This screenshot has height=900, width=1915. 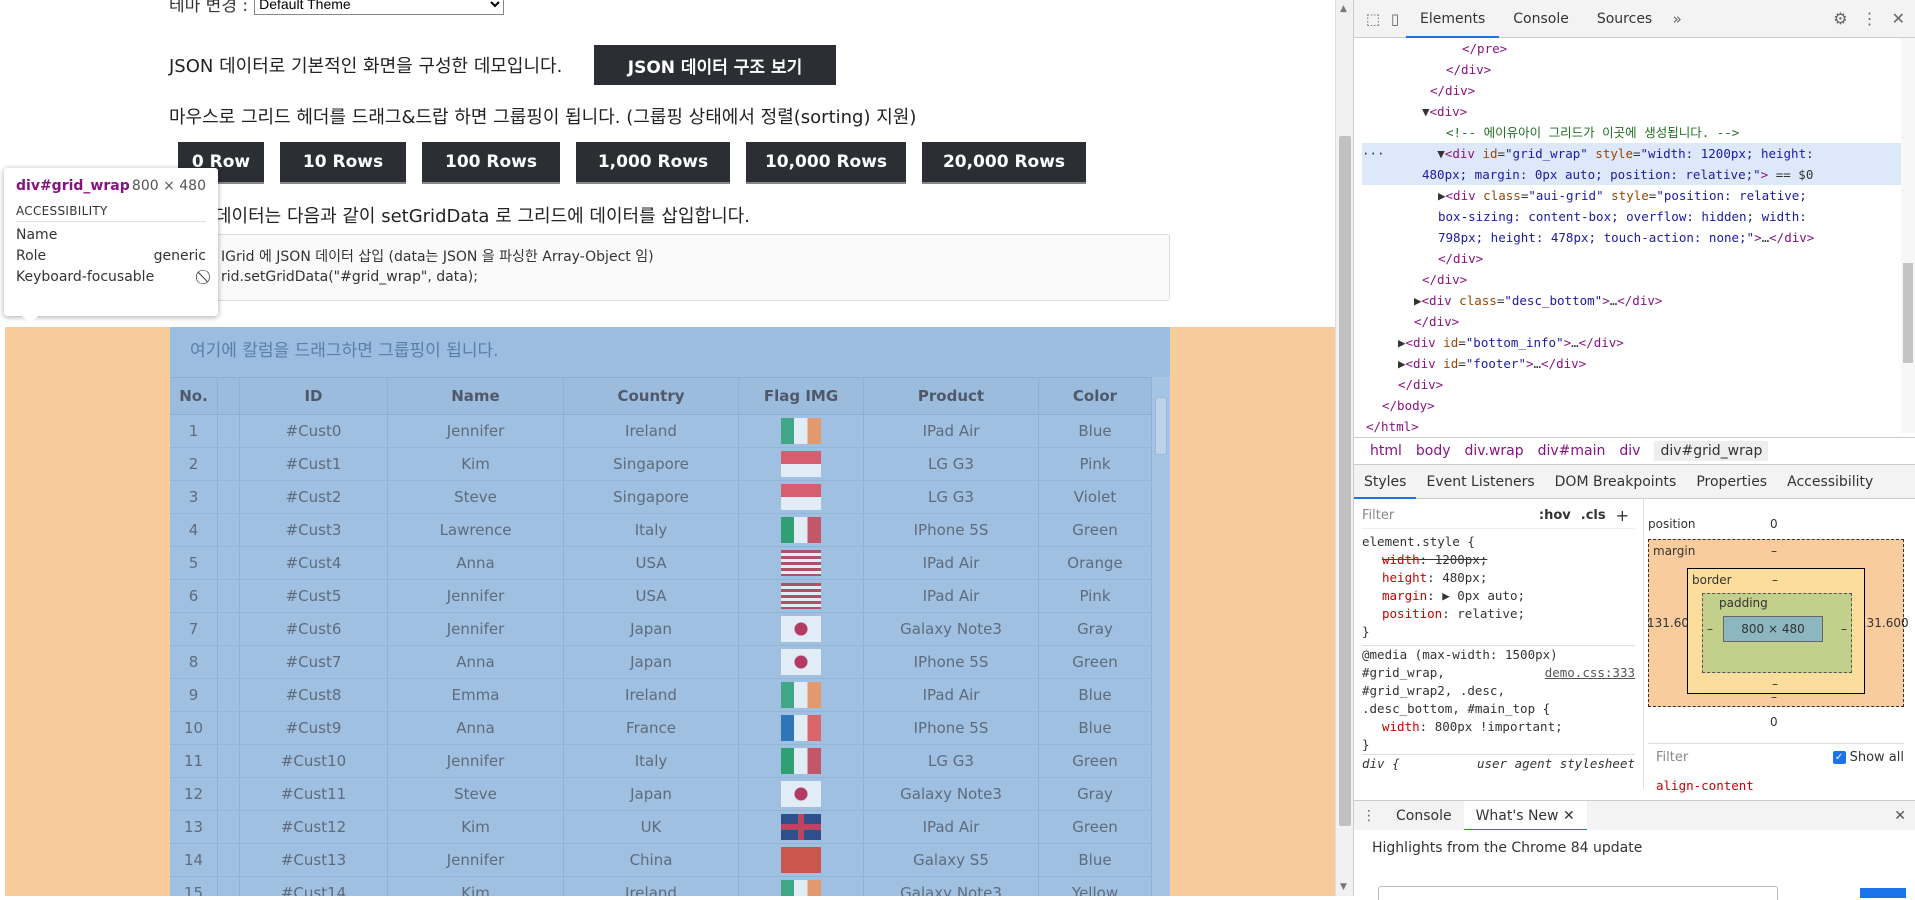 What do you see at coordinates (670, 596) in the screenshot?
I see `table-row: 6 #Cust5 Jennifer USA IPad Air Pink` at bounding box center [670, 596].